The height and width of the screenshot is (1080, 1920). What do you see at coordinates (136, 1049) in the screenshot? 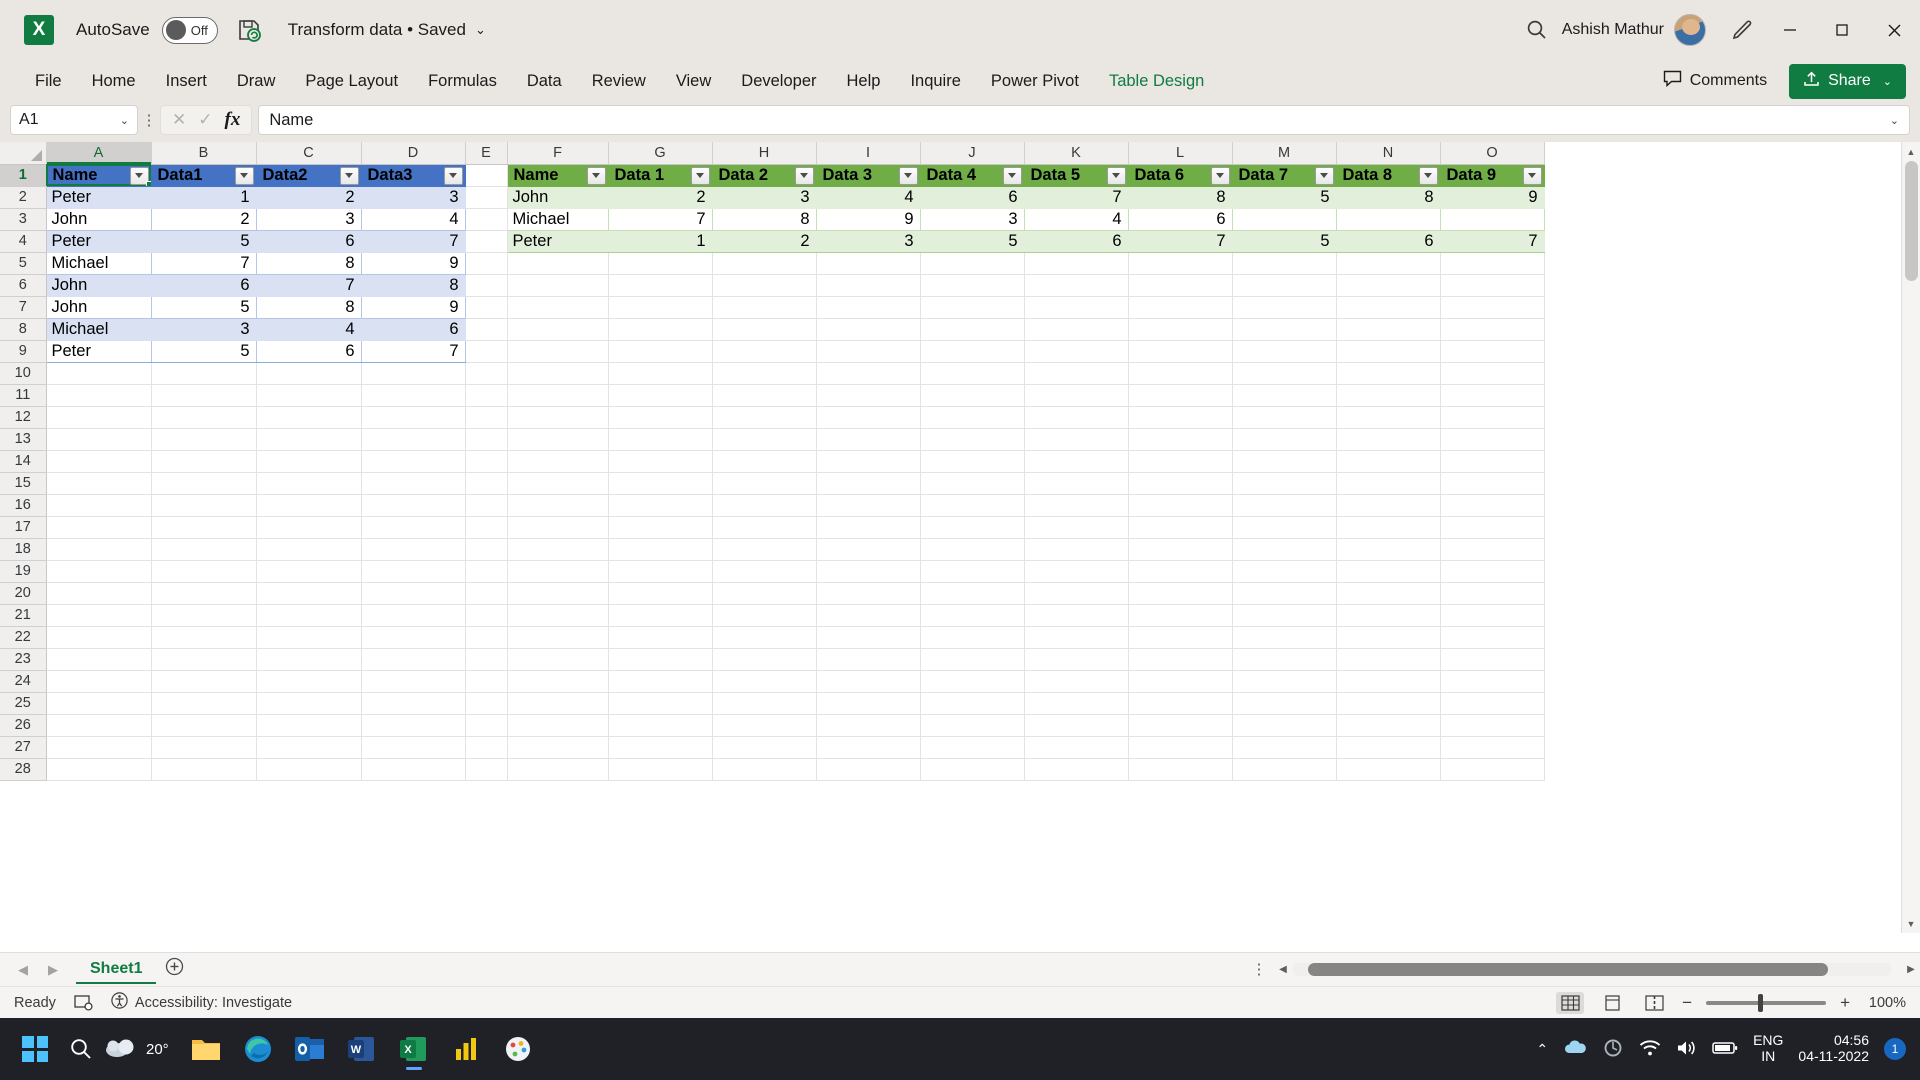
I see `weather-widget: 20°` at bounding box center [136, 1049].